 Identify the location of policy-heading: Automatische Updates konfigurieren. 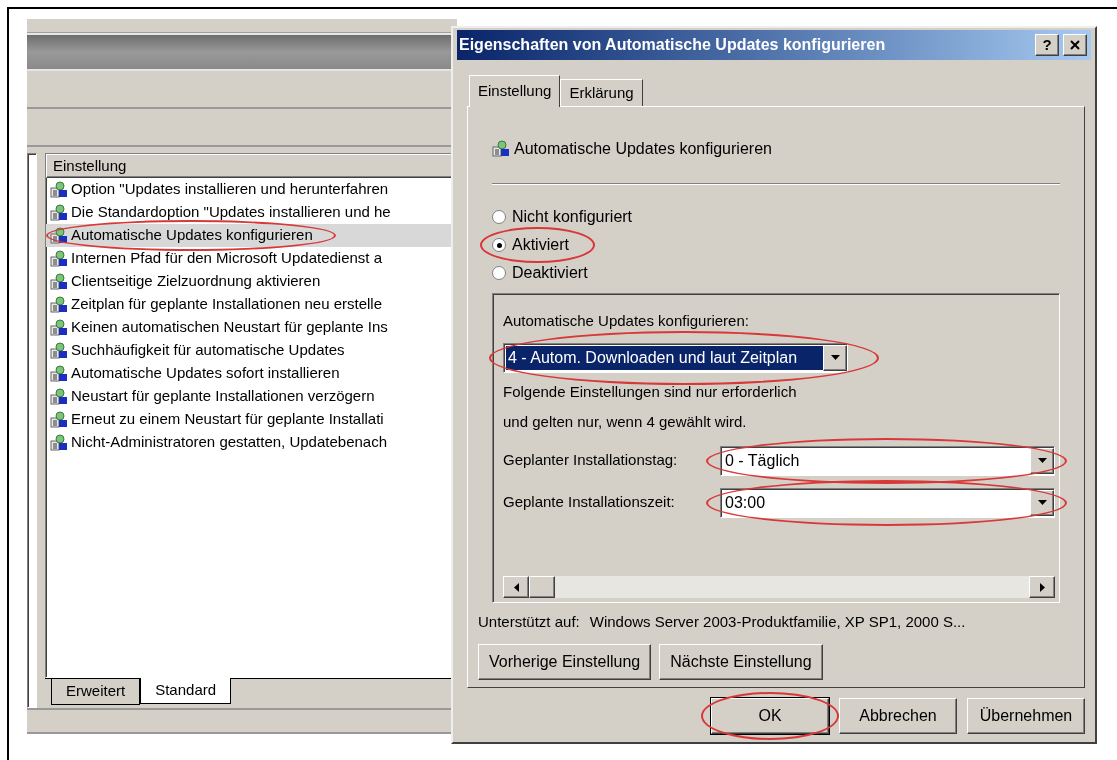
(643, 149).